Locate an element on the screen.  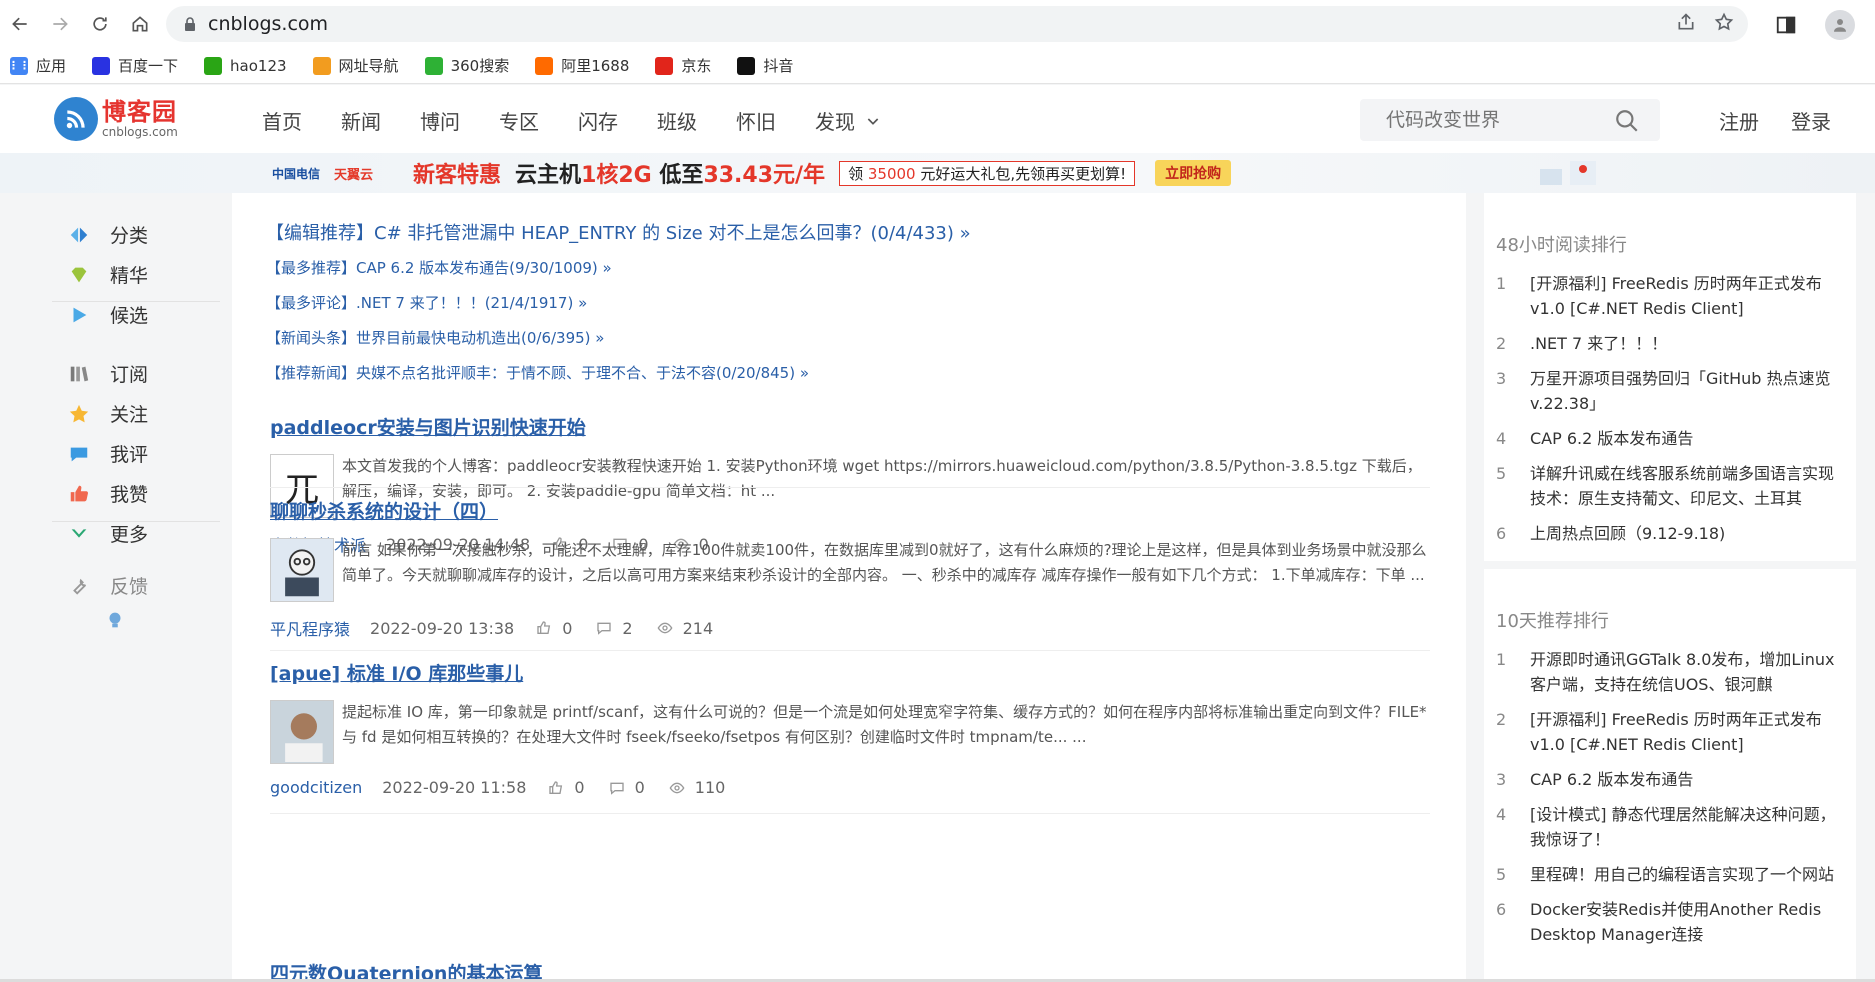
home-button is located at coordinates (140, 24).